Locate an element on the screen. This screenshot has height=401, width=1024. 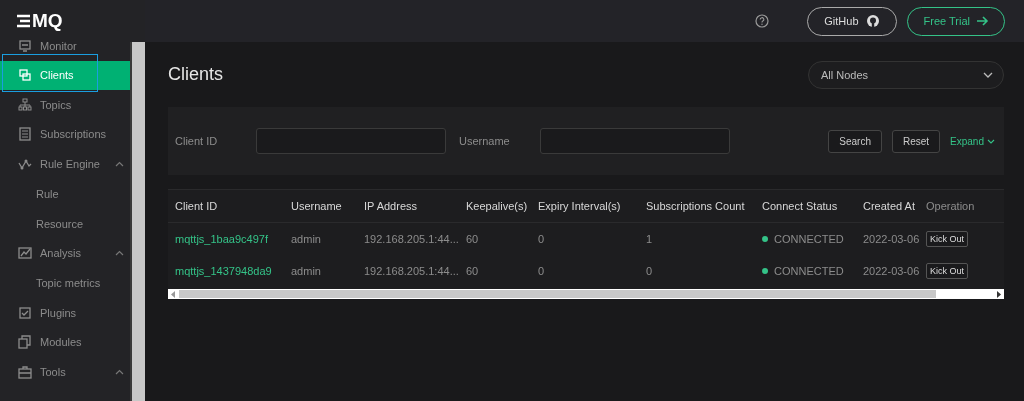
sidebar-item: Tools is located at coordinates (65, 372).